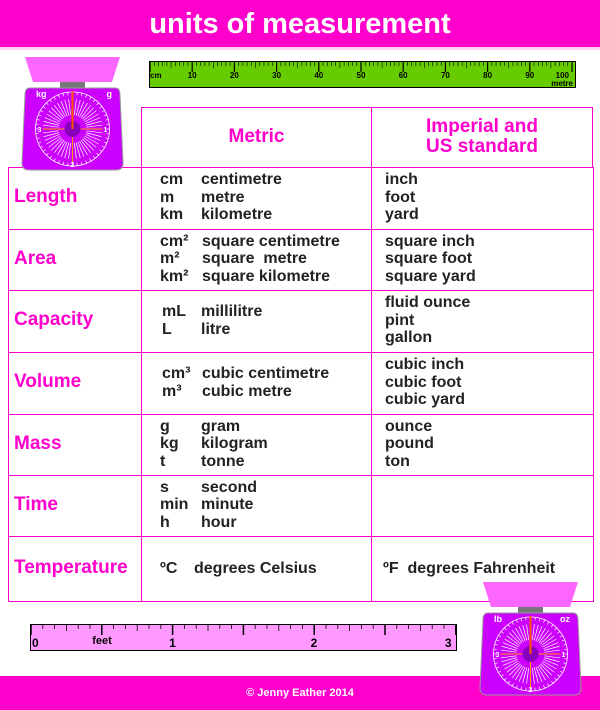  I want to click on metric-symbol: L, so click(167, 329).